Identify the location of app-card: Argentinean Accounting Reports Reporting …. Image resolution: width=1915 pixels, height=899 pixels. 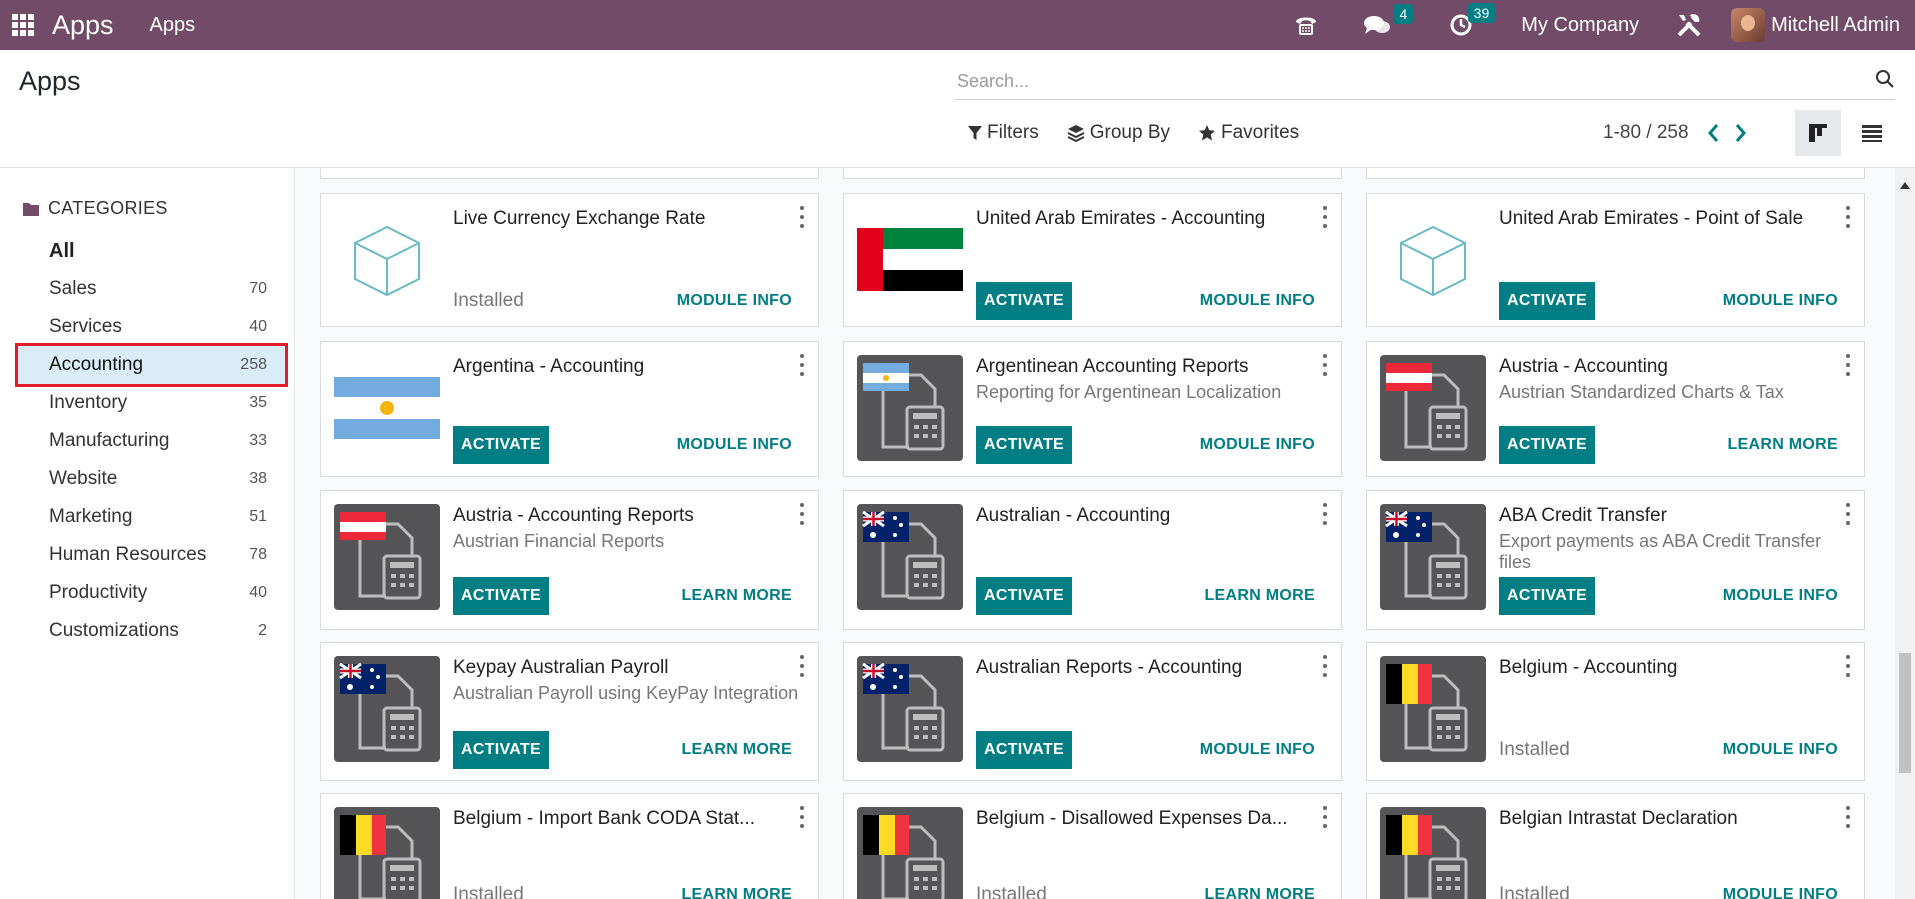
(1092, 409).